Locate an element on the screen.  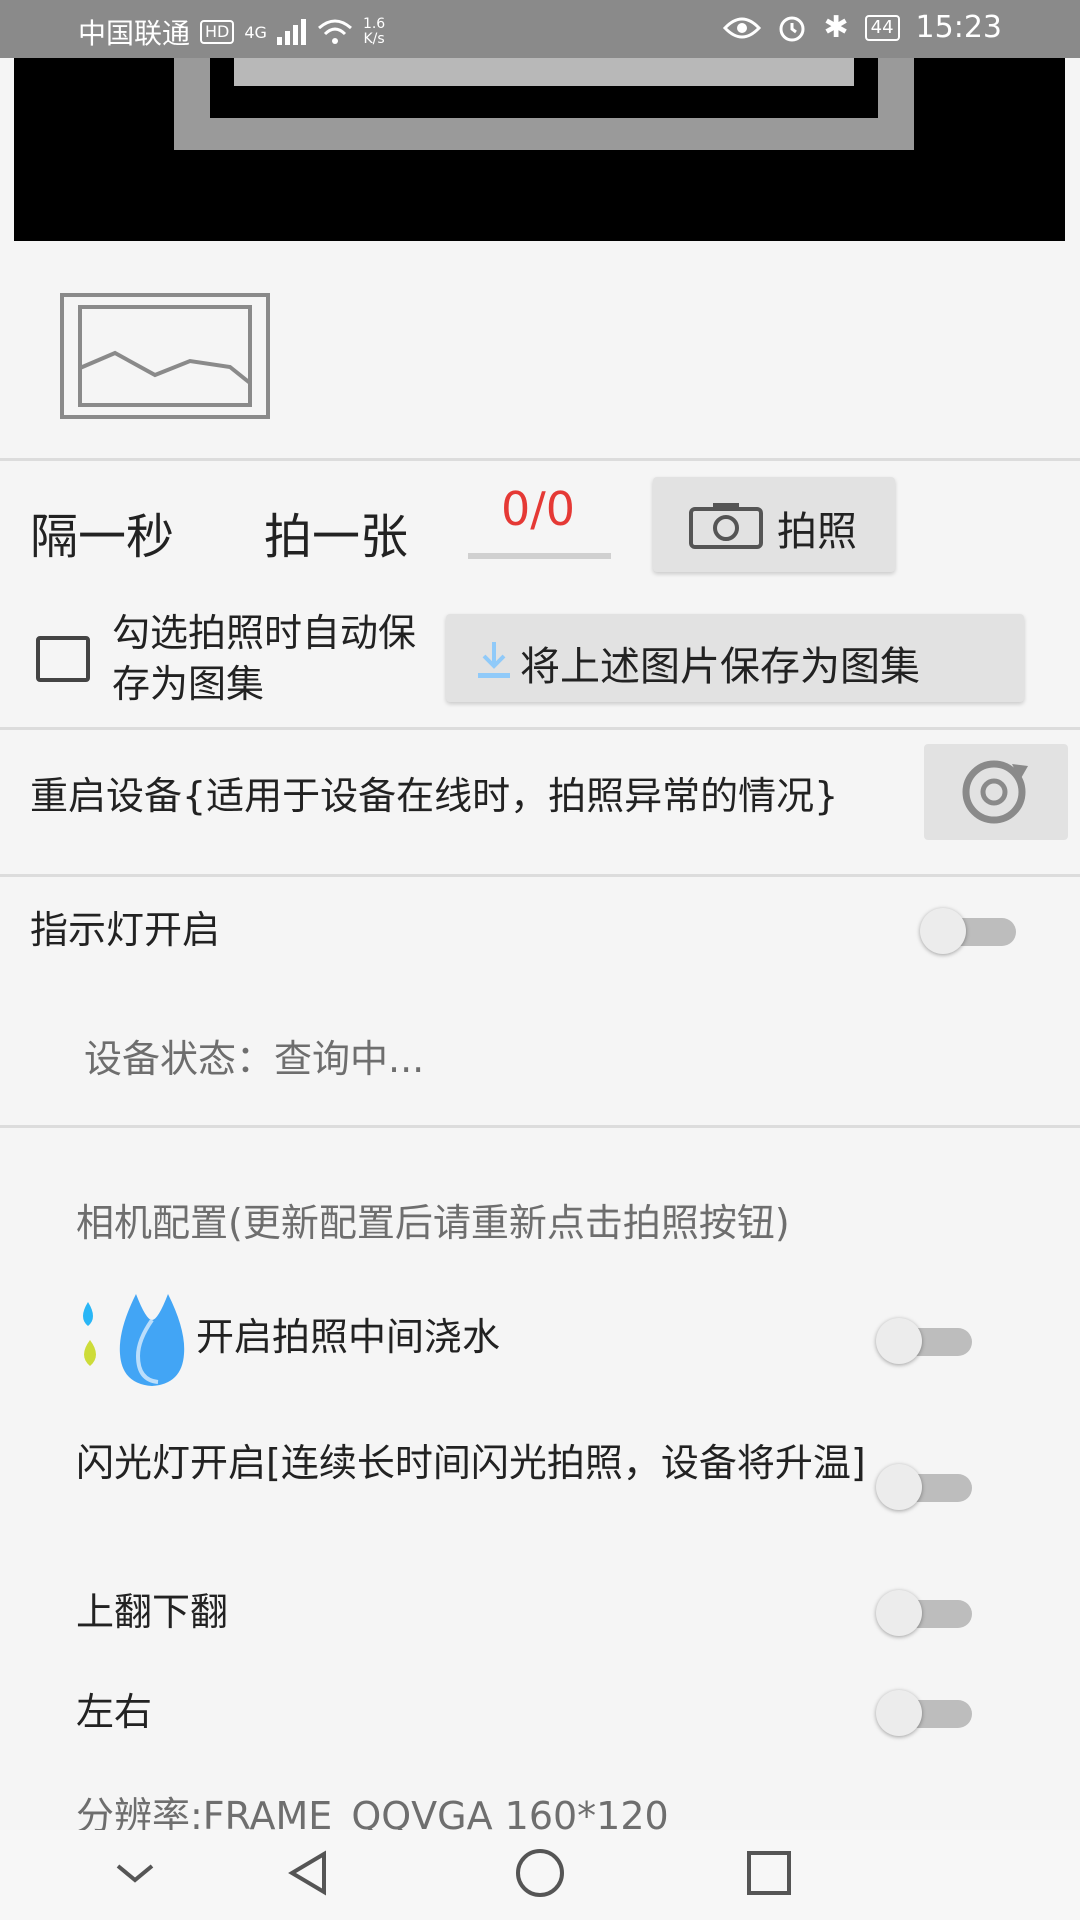
flip-horizontal-toggle is located at coordinates (924, 1713).